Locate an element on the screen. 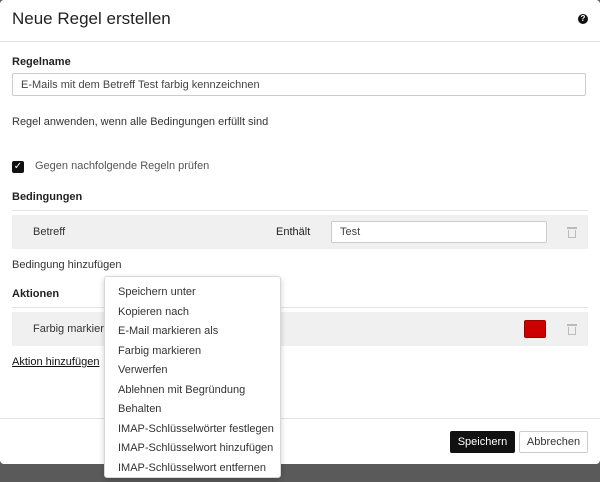 Image resolution: width=600 pixels, height=482 pixels. menu-item-color-flag: Farbig markieren is located at coordinates (192, 352).